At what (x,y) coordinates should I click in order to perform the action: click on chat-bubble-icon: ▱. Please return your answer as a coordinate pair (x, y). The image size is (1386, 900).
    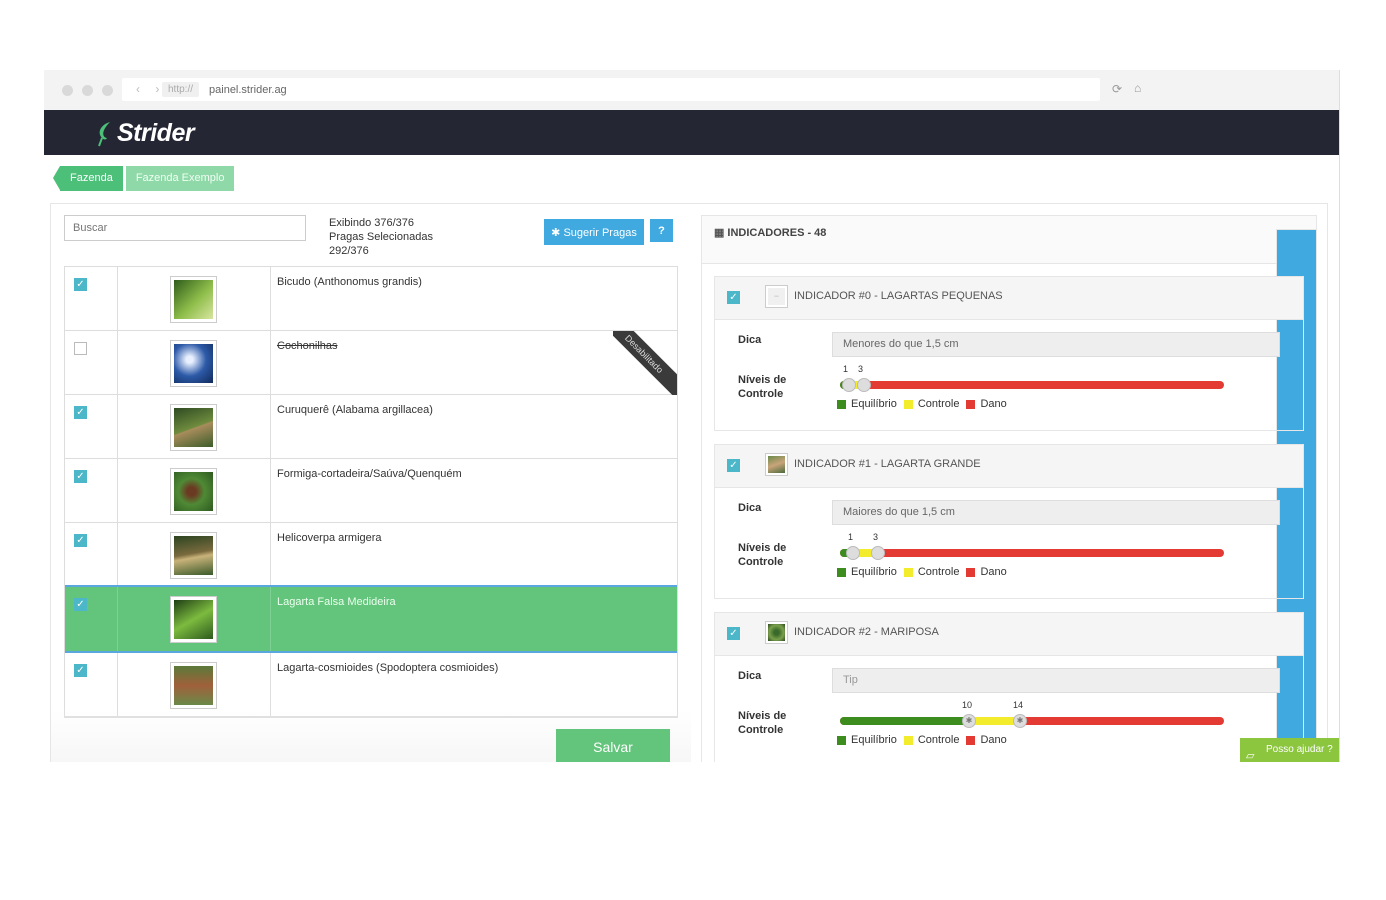
    Looking at the image, I should click on (1250, 756).